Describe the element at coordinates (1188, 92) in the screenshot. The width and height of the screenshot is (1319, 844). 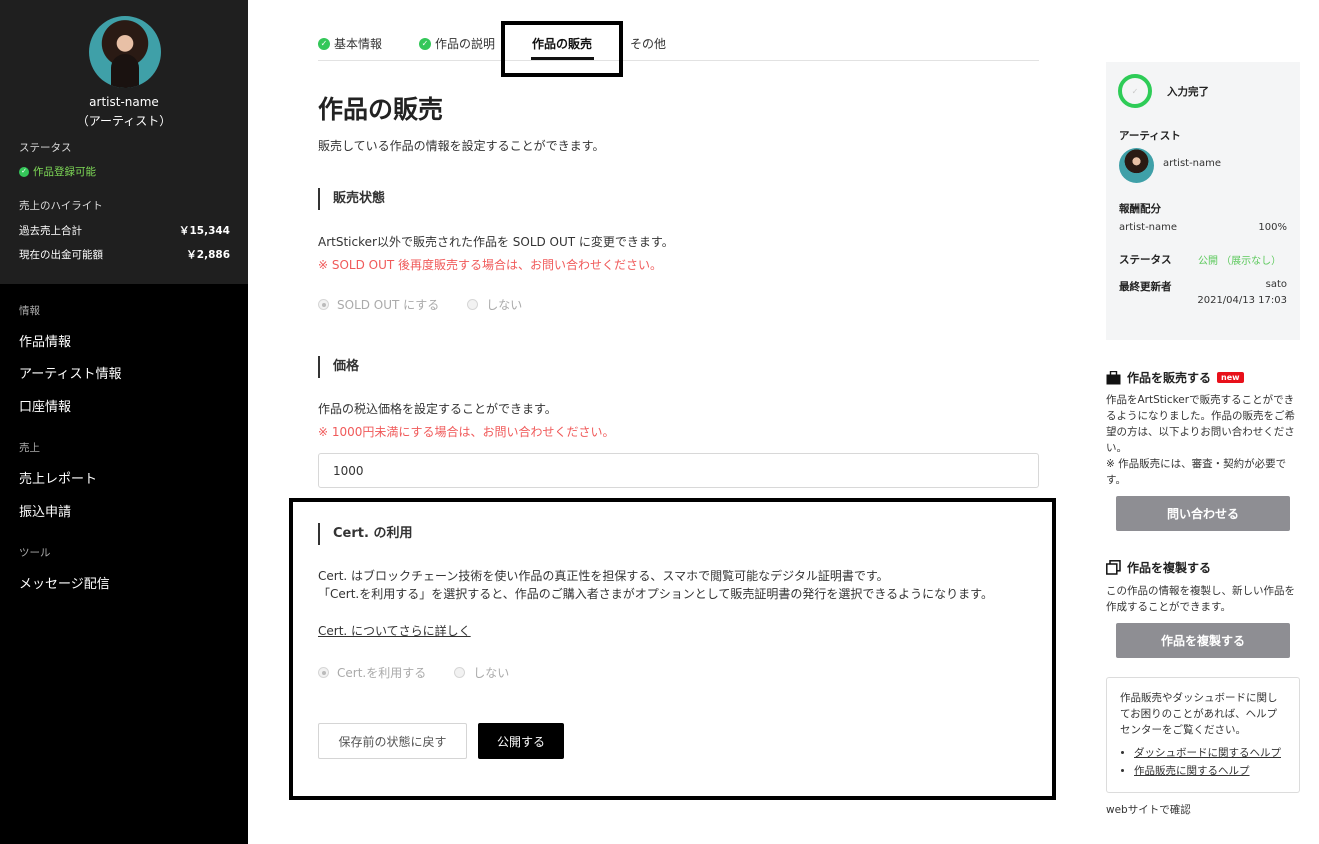
I see `progress-label: 入力完了` at that location.